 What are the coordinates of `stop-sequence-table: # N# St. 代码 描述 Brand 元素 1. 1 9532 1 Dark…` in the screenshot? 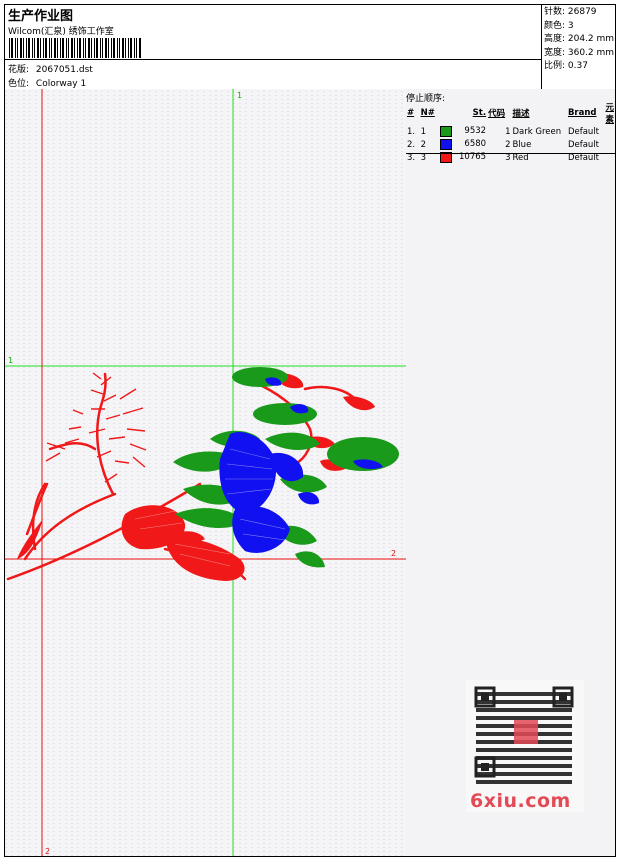 It's located at (510, 132).